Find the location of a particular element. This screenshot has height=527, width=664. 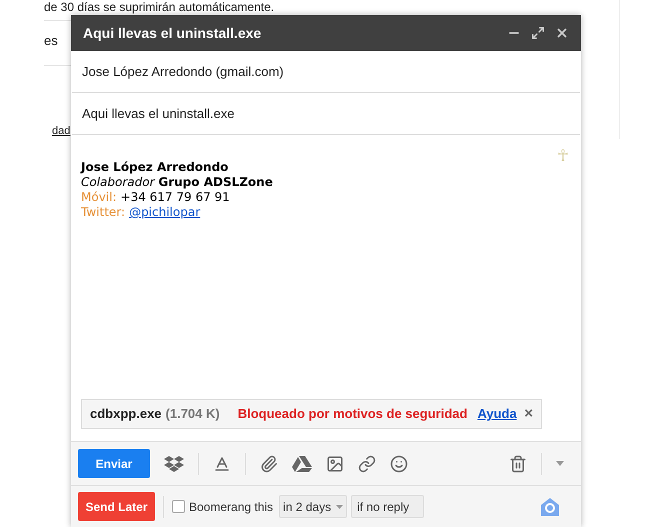

image-icon is located at coordinates (335, 463).